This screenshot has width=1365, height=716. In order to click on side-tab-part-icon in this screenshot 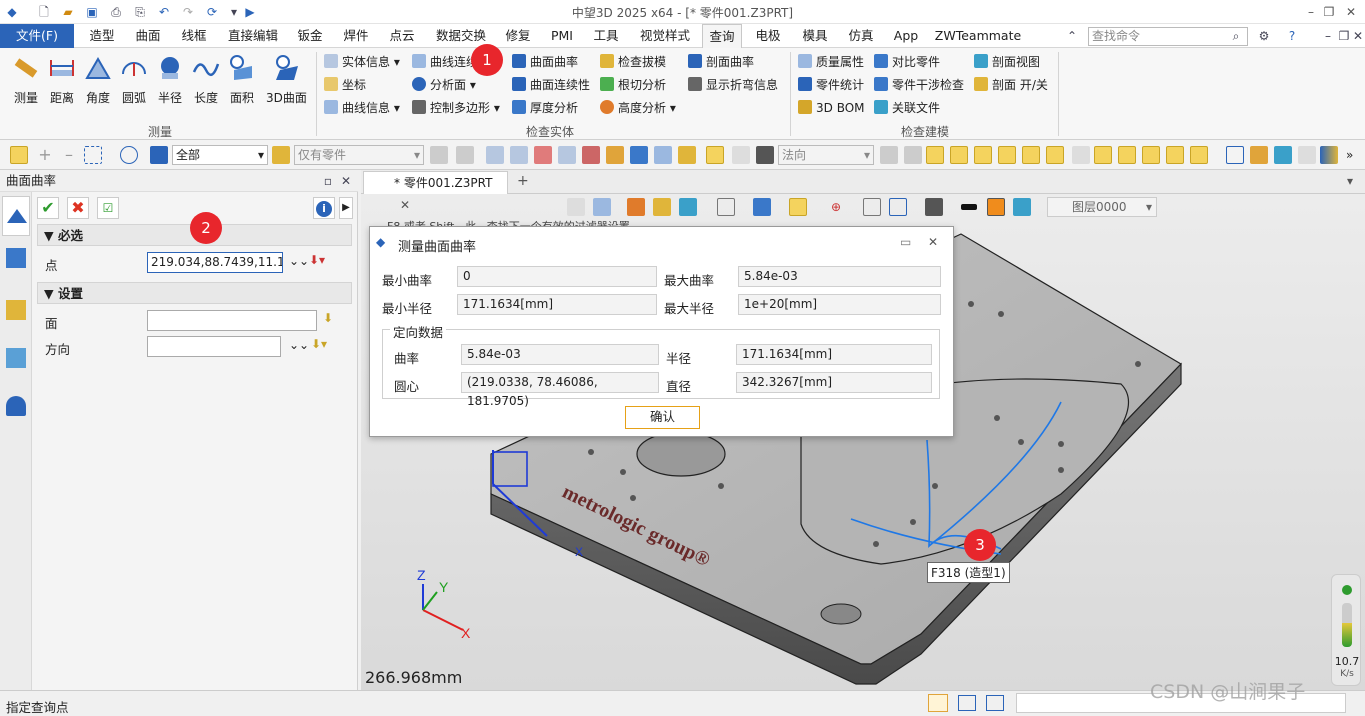, I will do `click(16, 310)`.